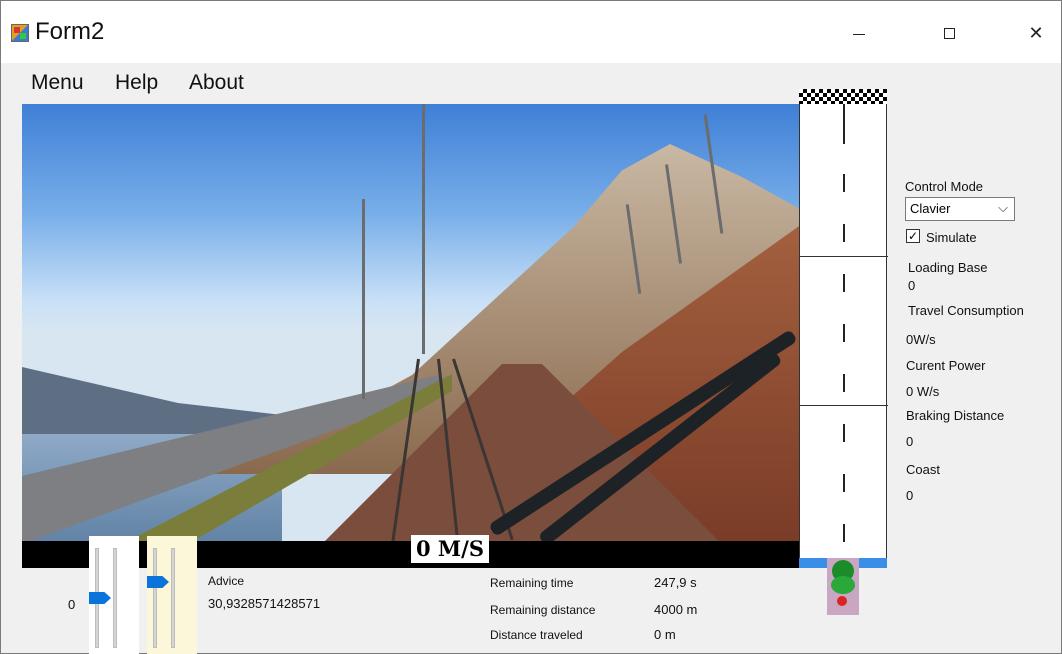 The width and height of the screenshot is (1062, 654). I want to click on travel-consumption-label: Travel Consumption, so click(966, 310).